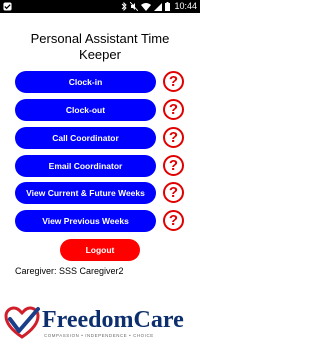 This screenshot has width=320, height=355. Describe the element at coordinates (85, 166) in the screenshot. I see `email-coordinator-button: Email Coordinator` at that location.